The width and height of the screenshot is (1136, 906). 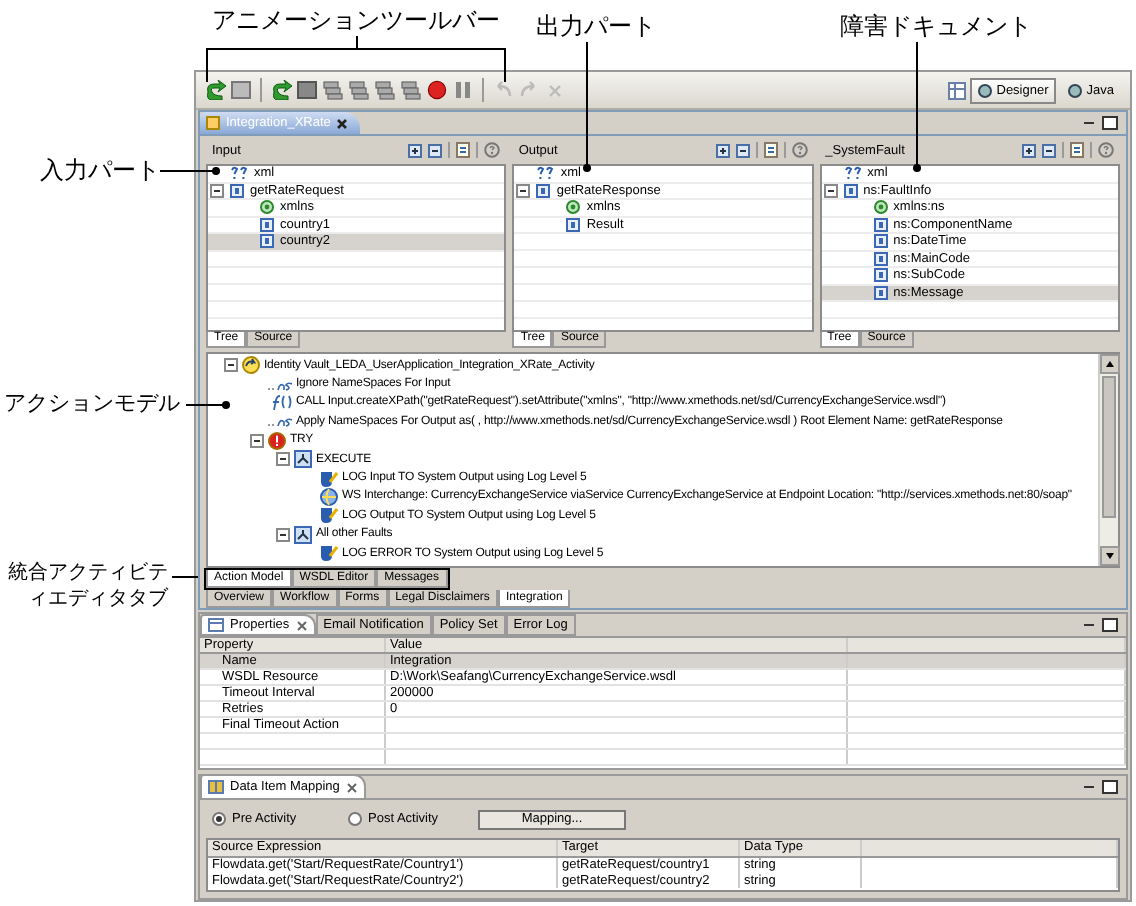 I want to click on grid-icon, so click(x=216, y=787).